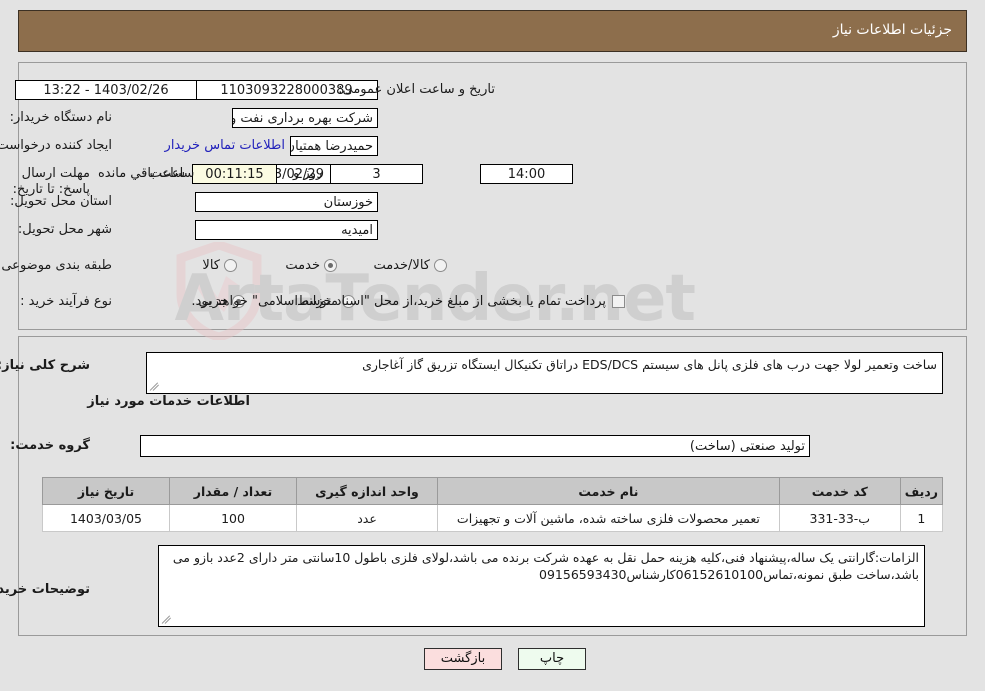 Image resolution: width=985 pixels, height=691 pixels. Describe the element at coordinates (234, 174) in the screenshot. I see `remaining-time-value: 00:11:15` at that location.